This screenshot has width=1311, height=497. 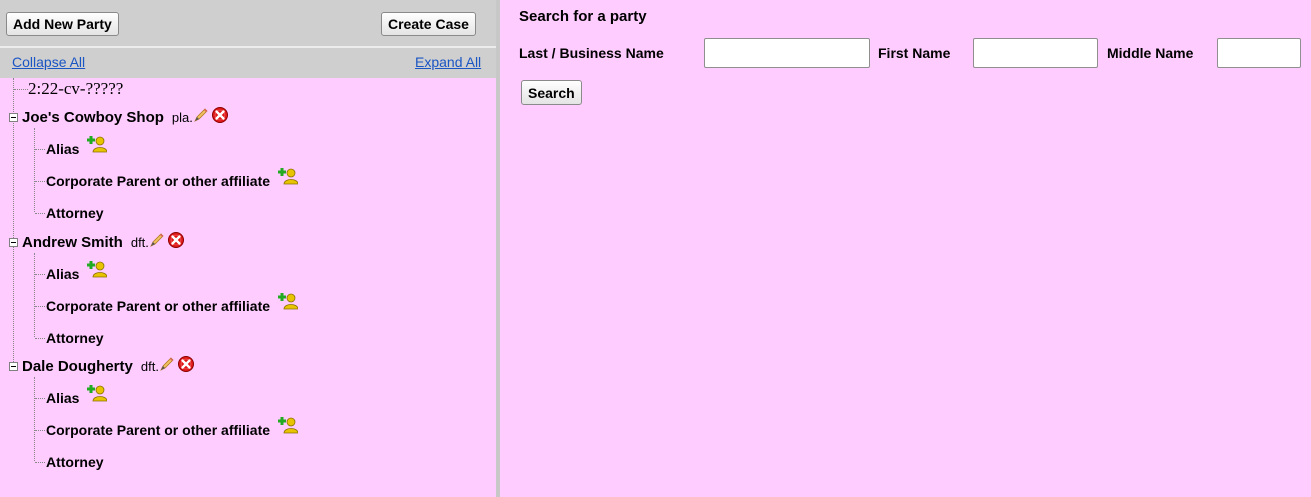 I want to click on middle-name-label: Middle Name, so click(x=1150, y=53).